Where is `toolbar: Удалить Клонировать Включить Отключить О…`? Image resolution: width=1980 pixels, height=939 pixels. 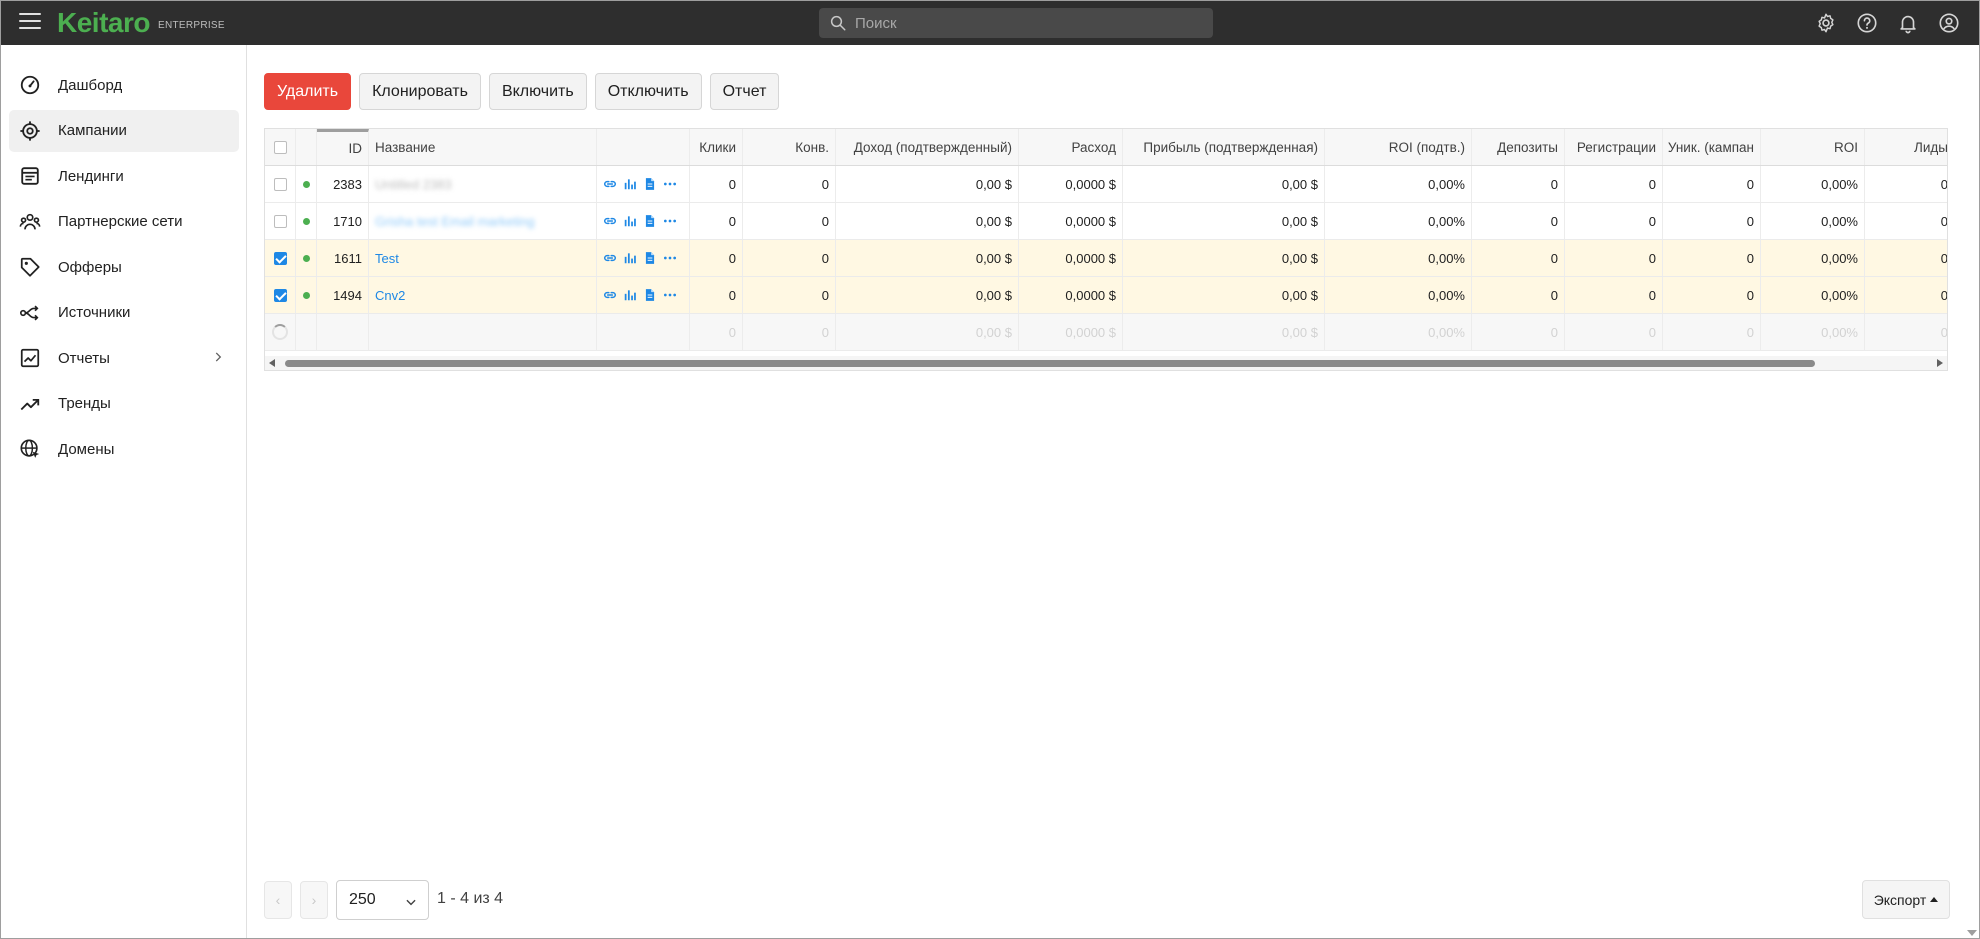
toolbar: Удалить Клонировать Включить Отключить О… is located at coordinates (522, 91).